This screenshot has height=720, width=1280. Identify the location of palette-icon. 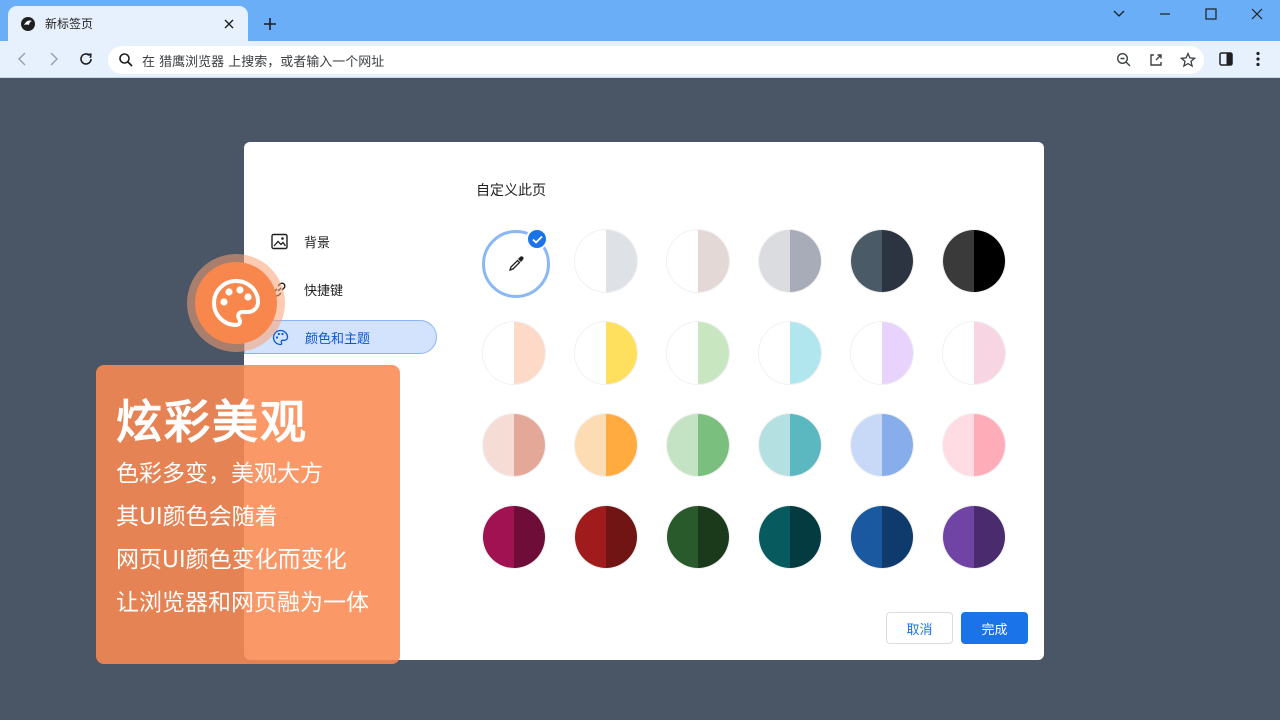
(236, 303).